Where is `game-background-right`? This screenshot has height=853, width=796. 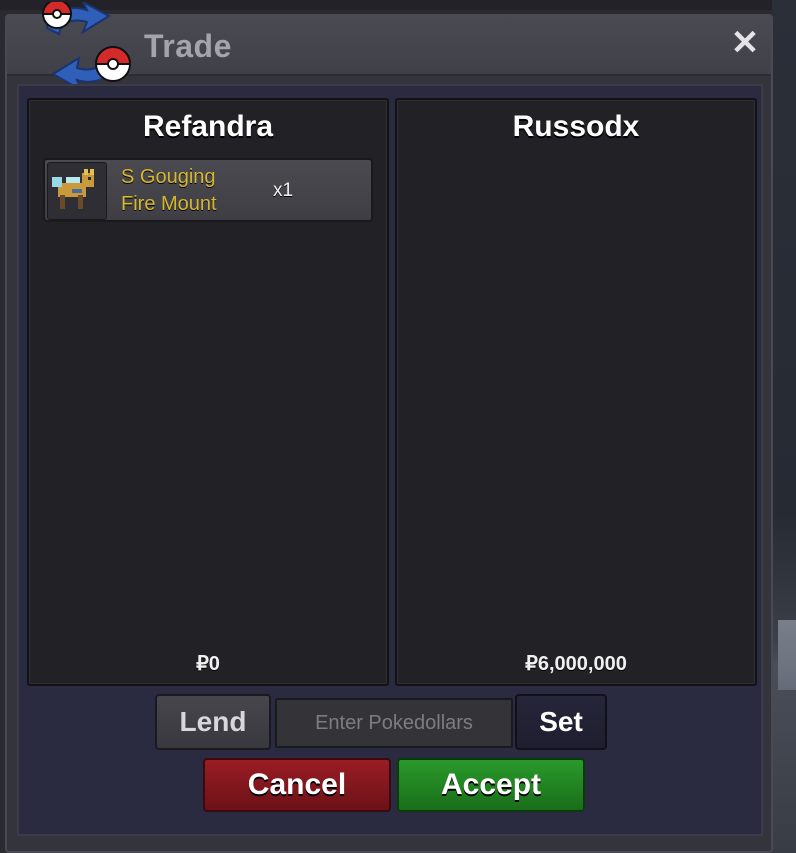
game-background-right is located at coordinates (784, 426).